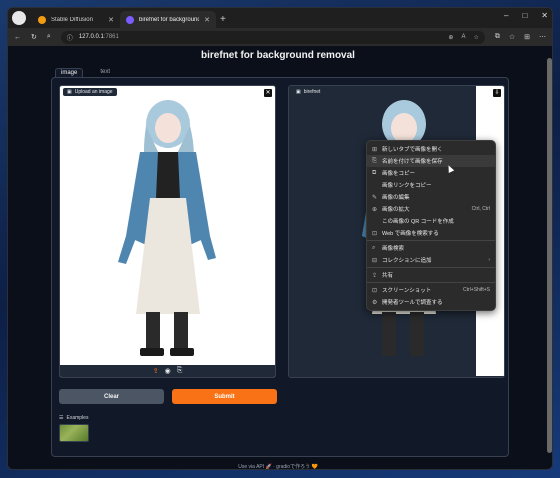 This screenshot has width=560, height=478. Describe the element at coordinates (272, 37) in the screenshot. I see `url-field: ⓘ 127.0.0.1:7861 ⊕ A ☆` at that location.